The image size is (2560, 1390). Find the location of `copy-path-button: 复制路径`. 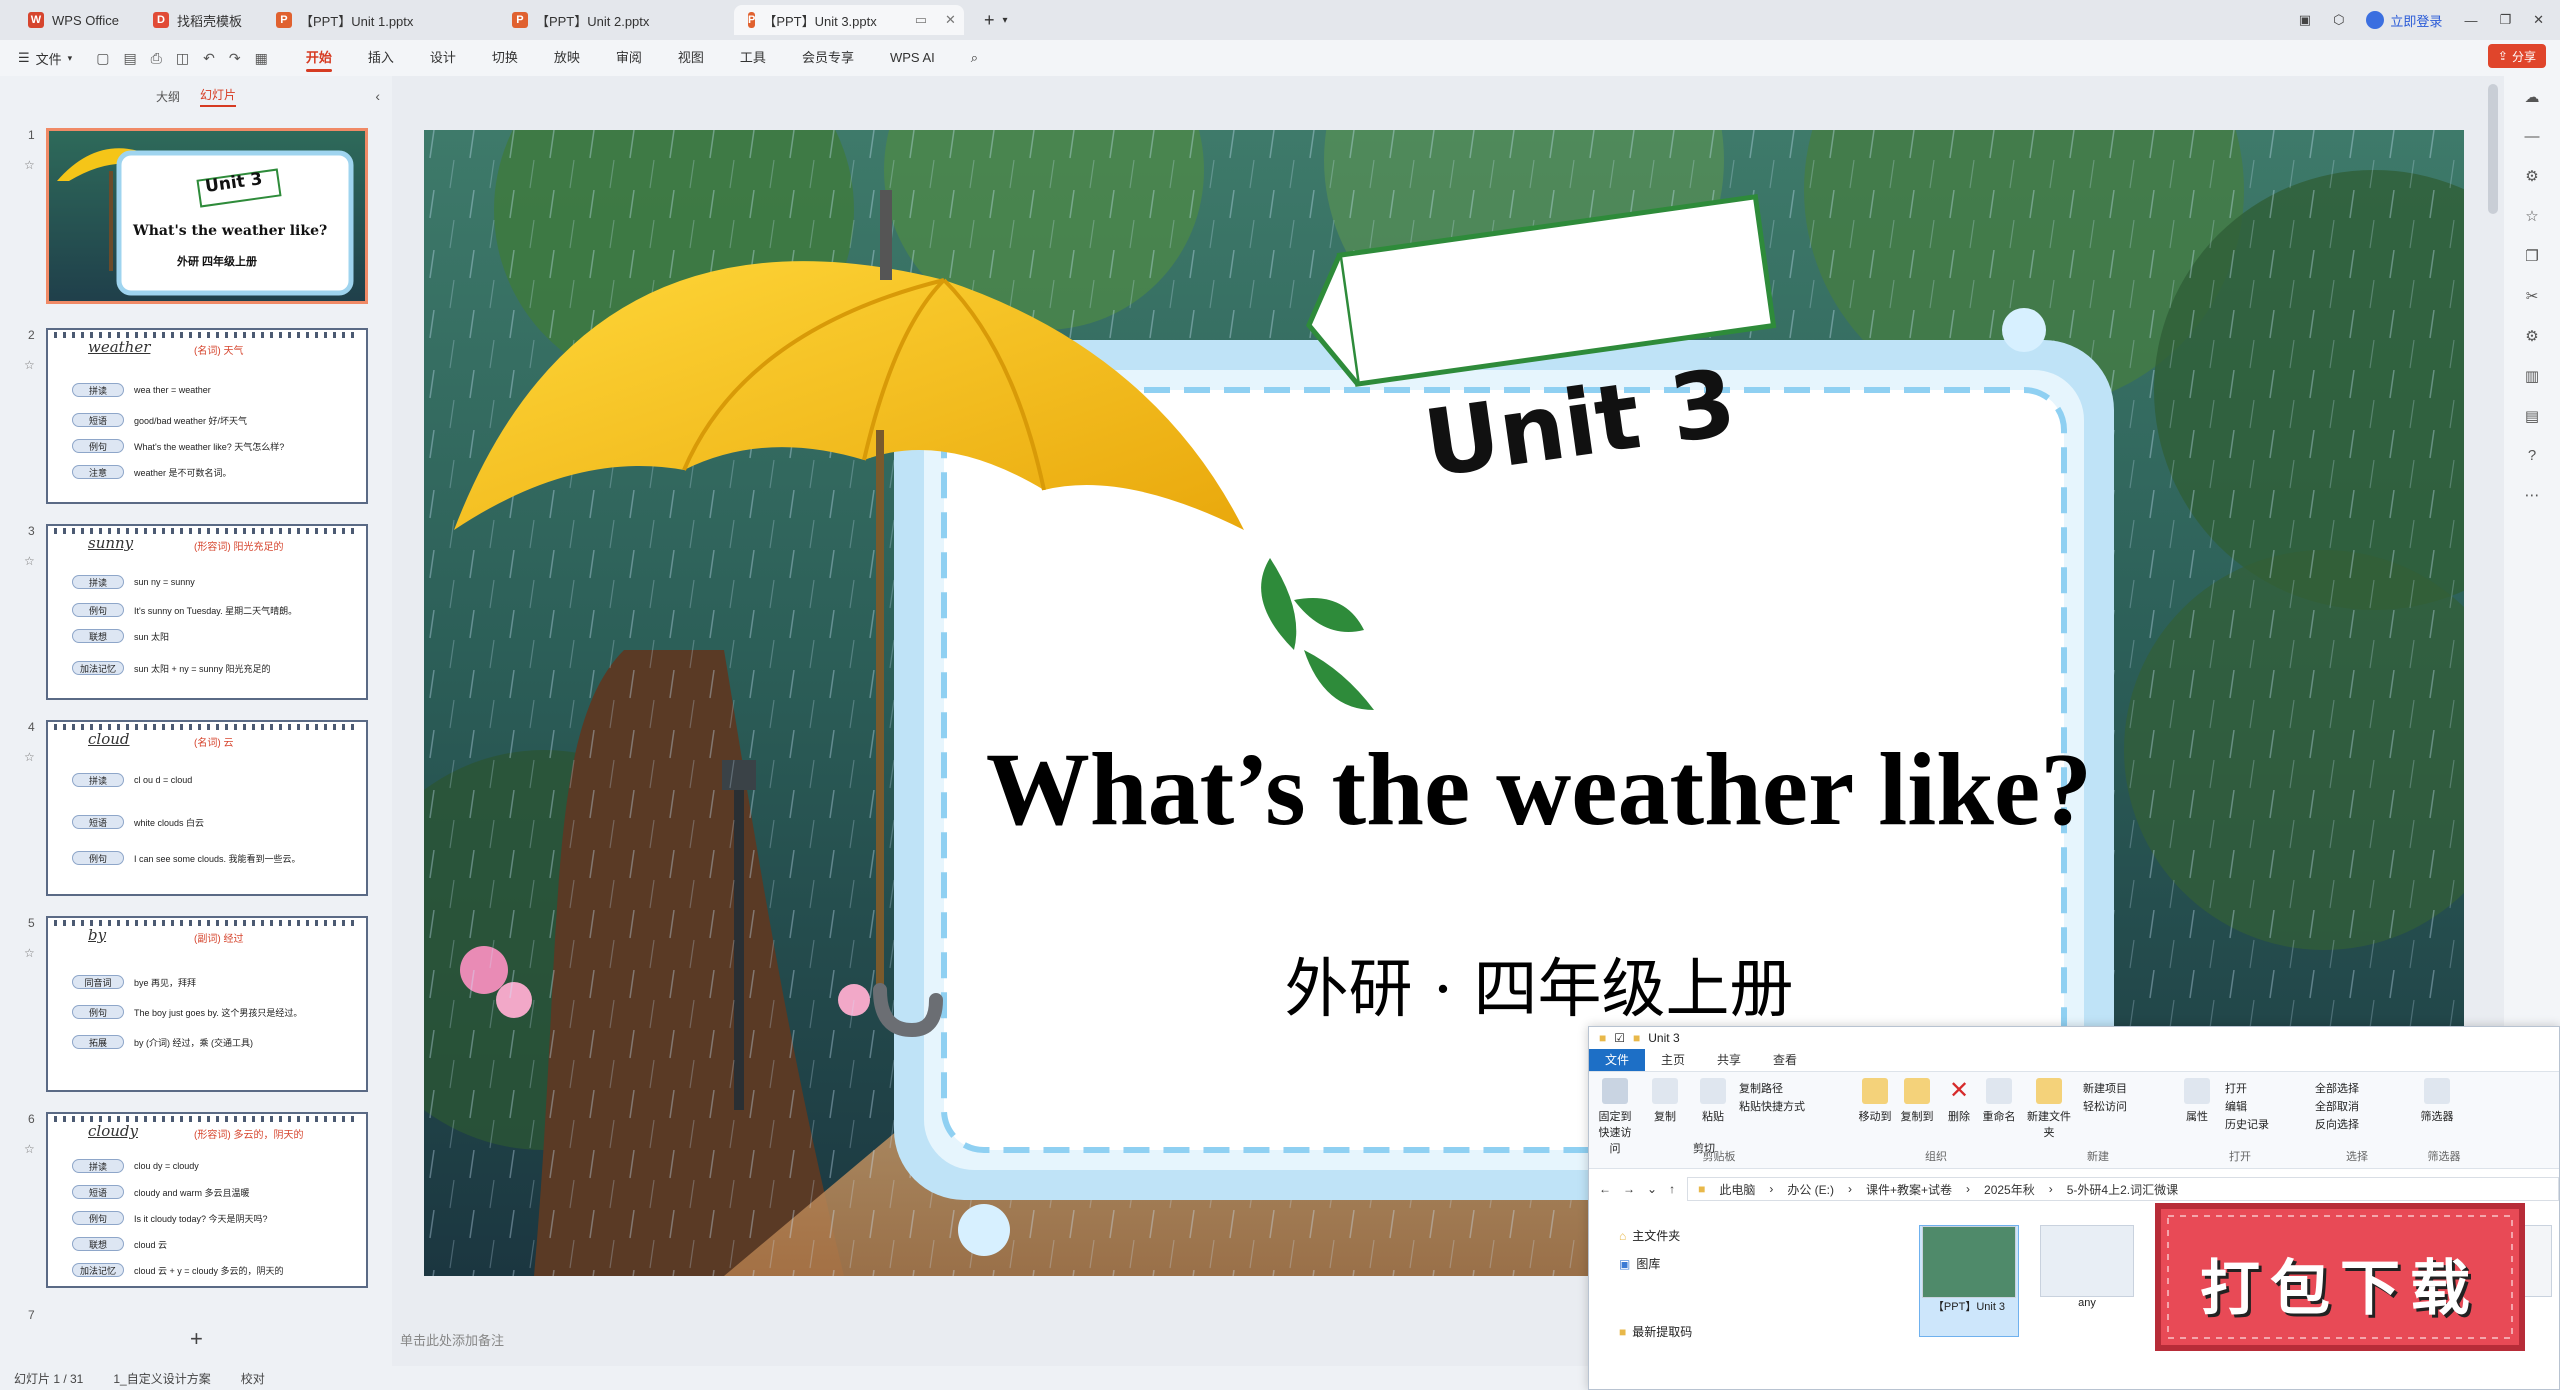

copy-path-button: 复制路径 is located at coordinates (1761, 1088).